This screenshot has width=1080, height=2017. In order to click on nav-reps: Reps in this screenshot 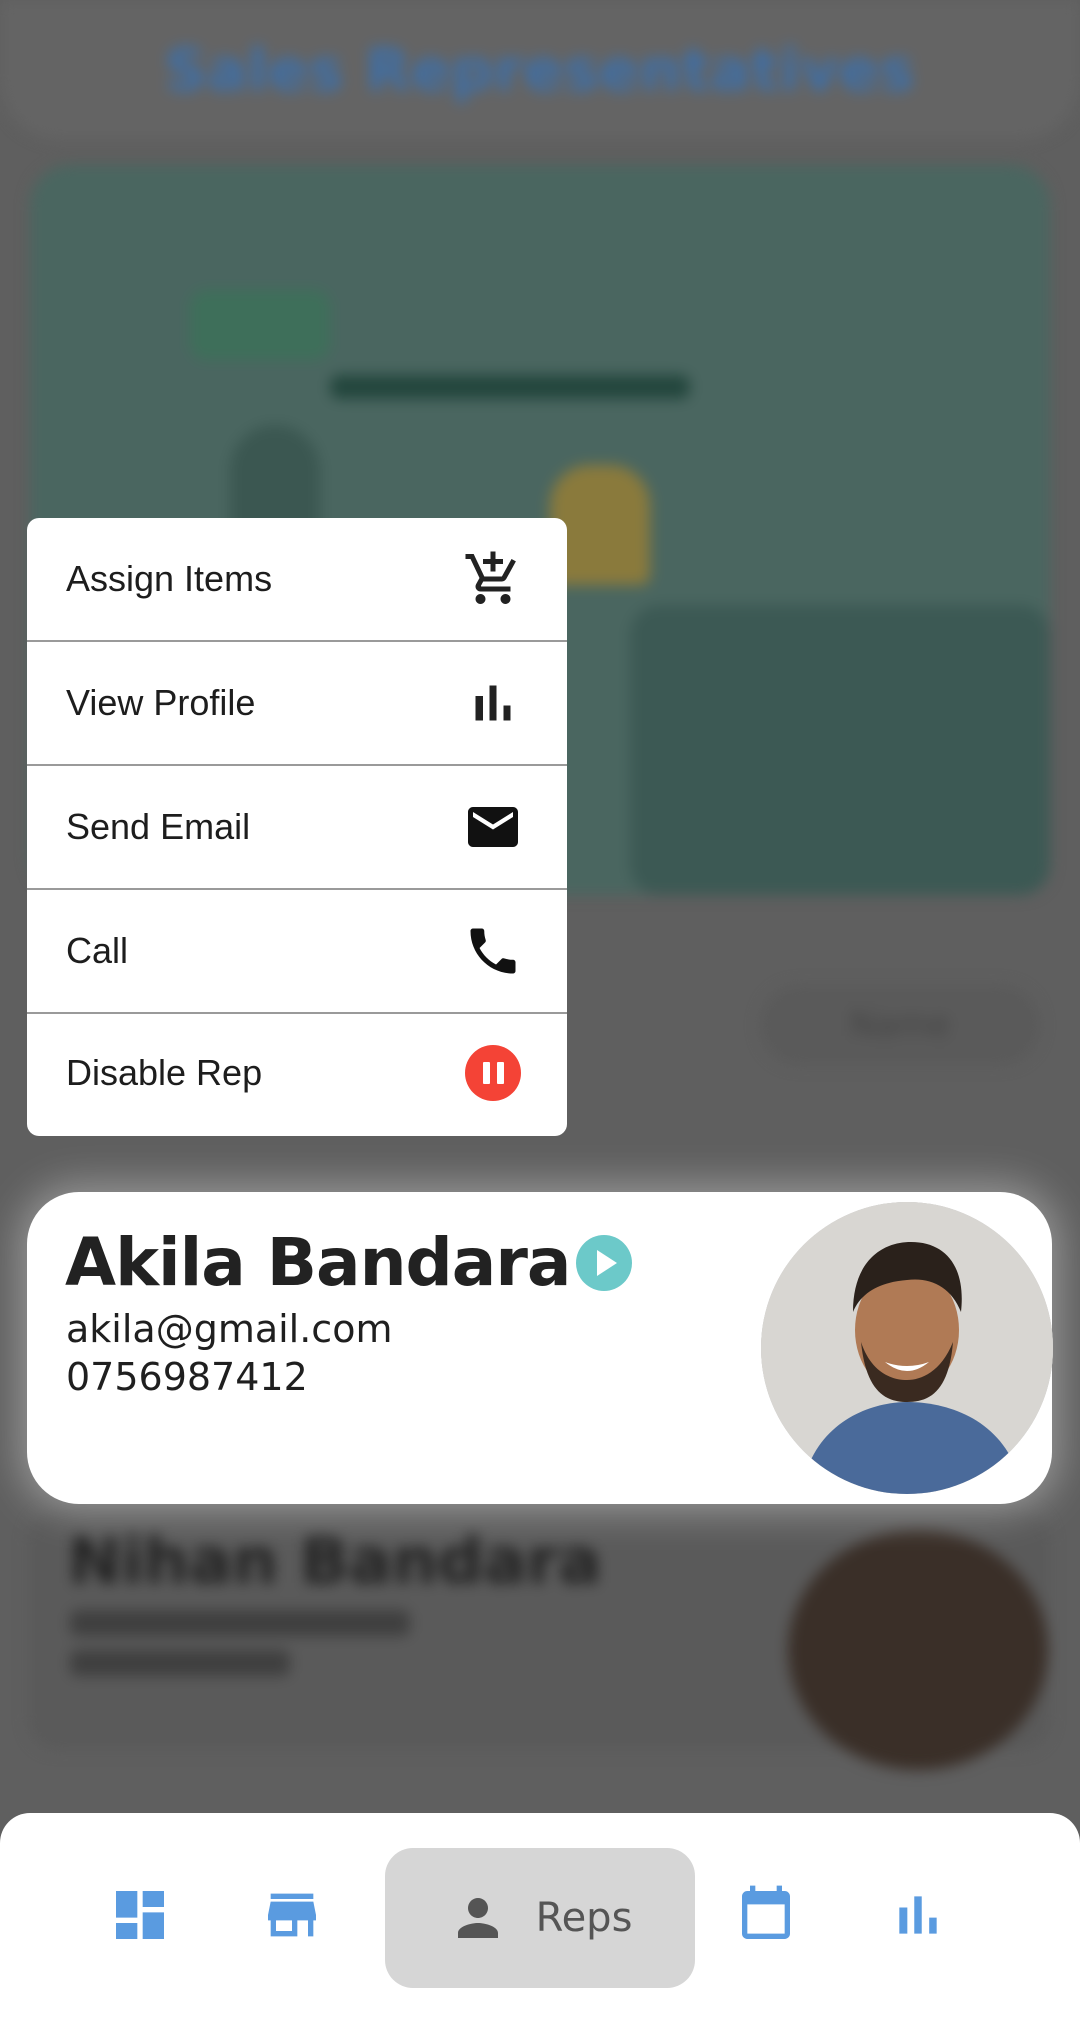, I will do `click(540, 1918)`.